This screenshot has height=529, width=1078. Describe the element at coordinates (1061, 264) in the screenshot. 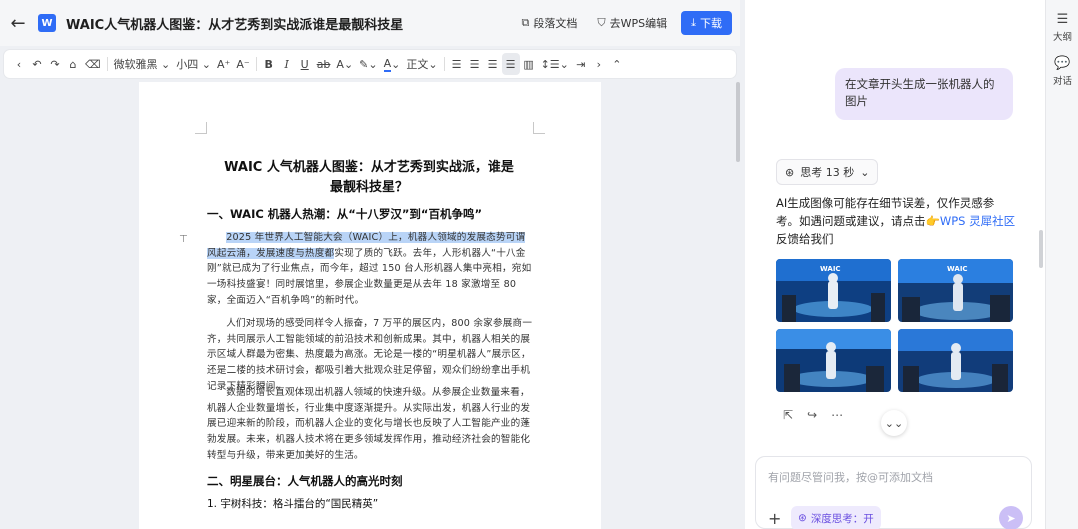

I see `right-rail: ☰ 大纲 💬 对话` at that location.